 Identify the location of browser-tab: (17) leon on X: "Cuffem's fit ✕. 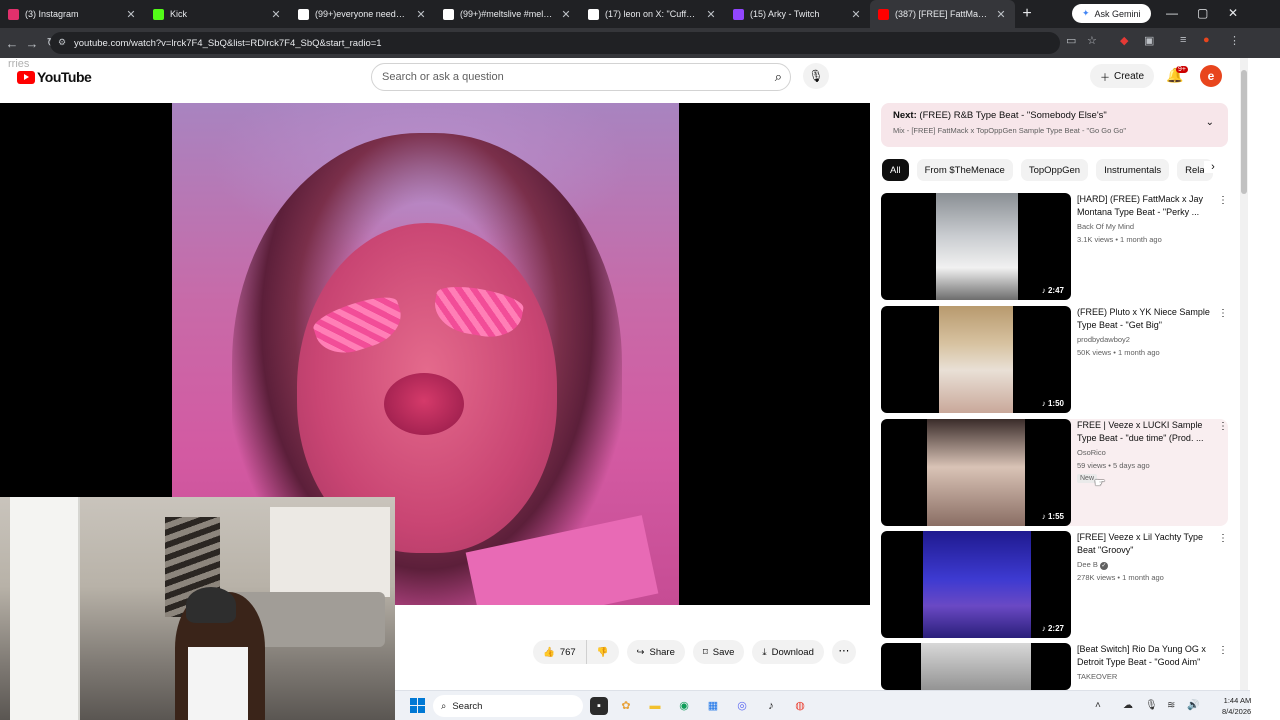
(652, 14).